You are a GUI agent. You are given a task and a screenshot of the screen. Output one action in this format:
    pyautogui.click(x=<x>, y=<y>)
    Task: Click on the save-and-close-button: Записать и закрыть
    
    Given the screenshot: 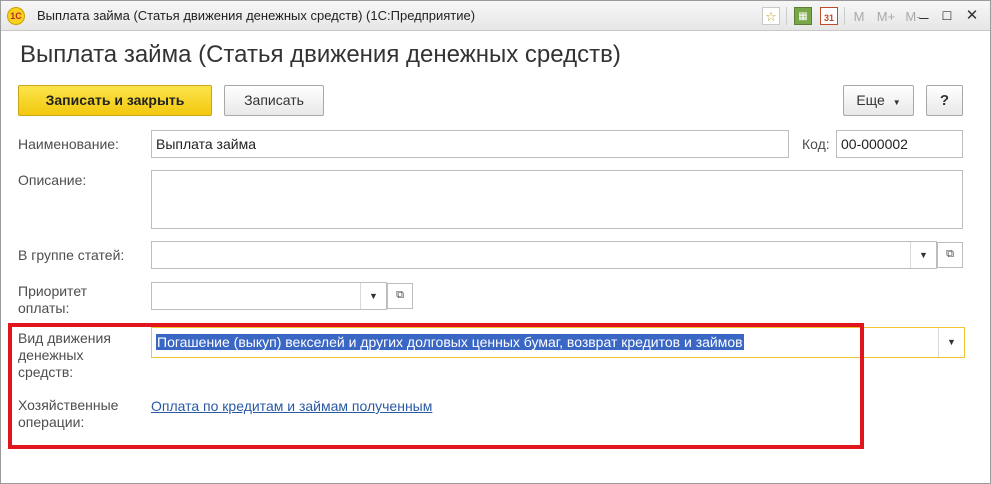 What is the action you would take?
    pyautogui.click(x=115, y=100)
    